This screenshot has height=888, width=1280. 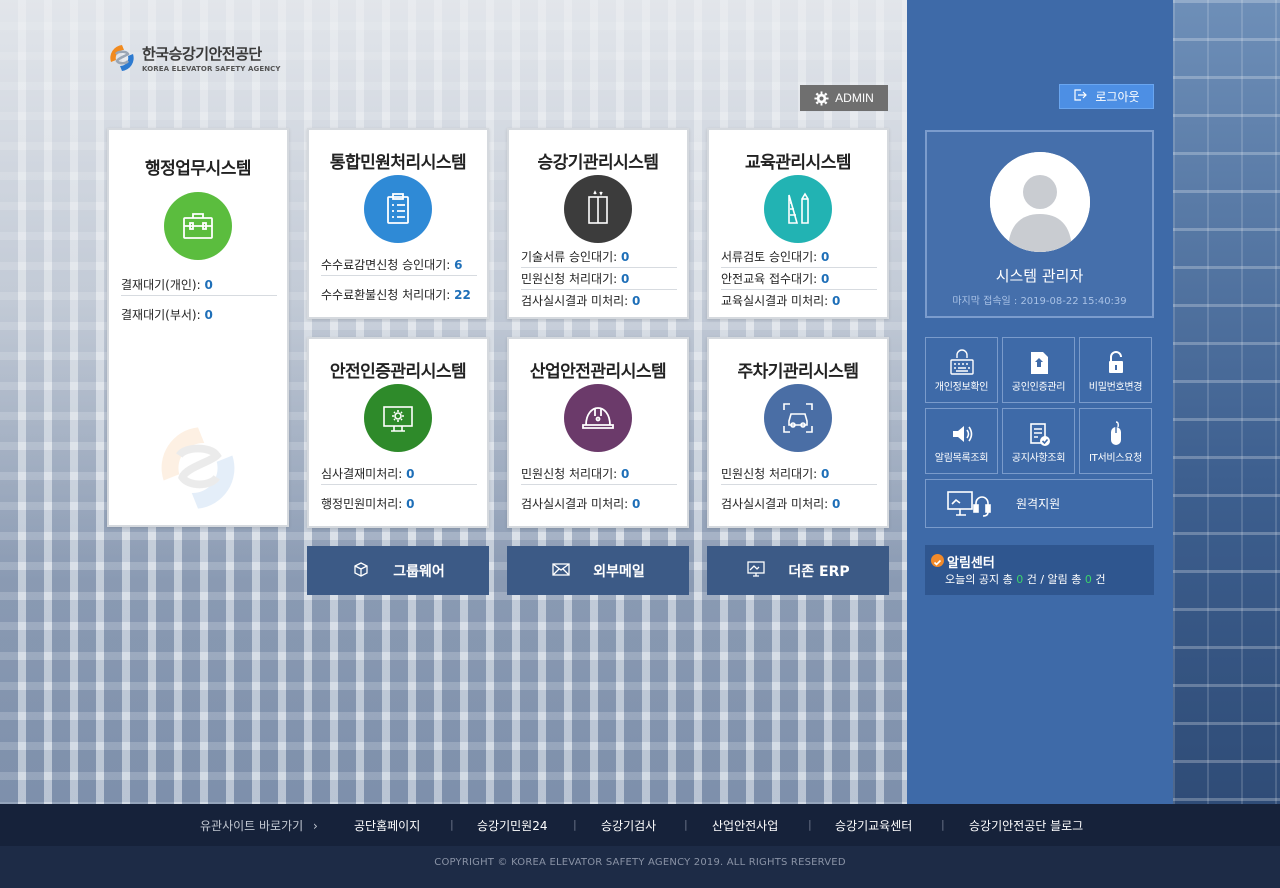 I want to click on footer-link-blog: 승강기안전공단 블로그, so click(x=1026, y=825).